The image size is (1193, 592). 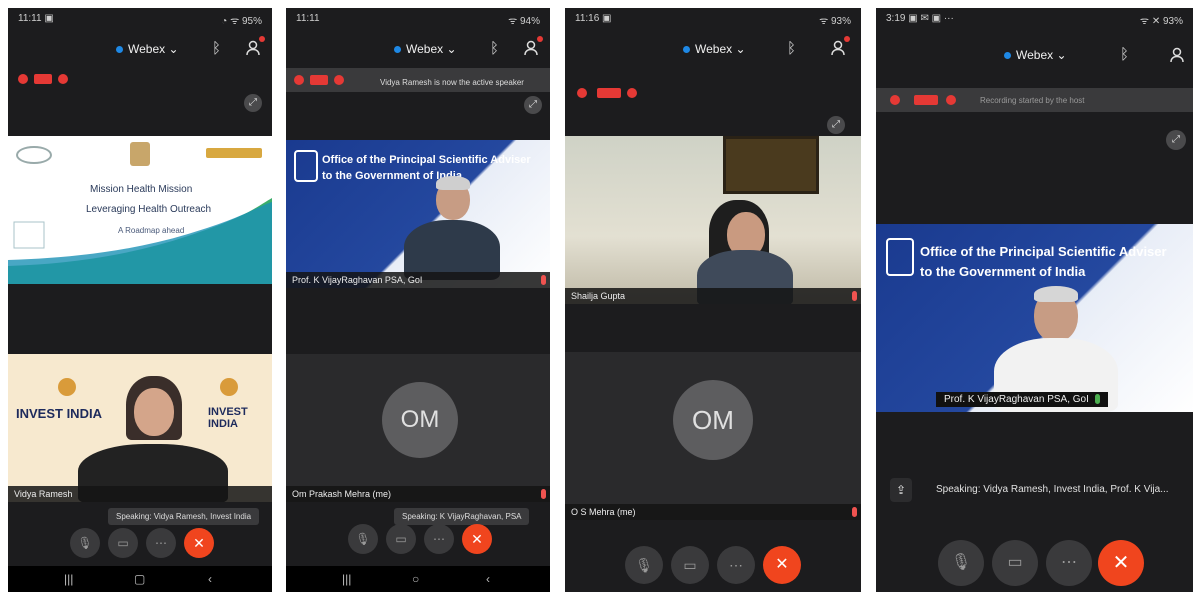 I want to click on mic-active-icon, so click(x=1097, y=399).